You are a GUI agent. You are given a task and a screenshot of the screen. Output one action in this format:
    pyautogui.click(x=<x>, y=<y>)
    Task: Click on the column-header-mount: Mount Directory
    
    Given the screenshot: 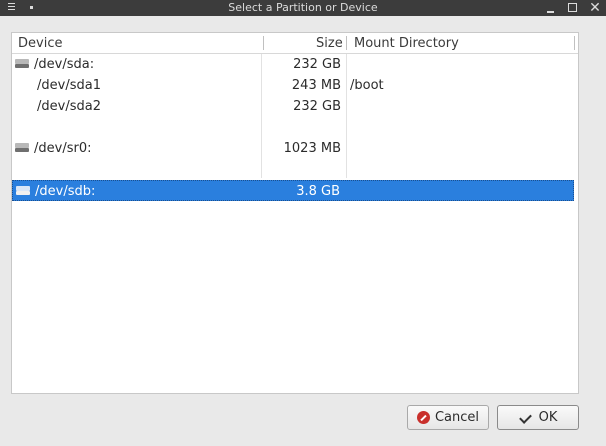 What is the action you would take?
    pyautogui.click(x=406, y=43)
    